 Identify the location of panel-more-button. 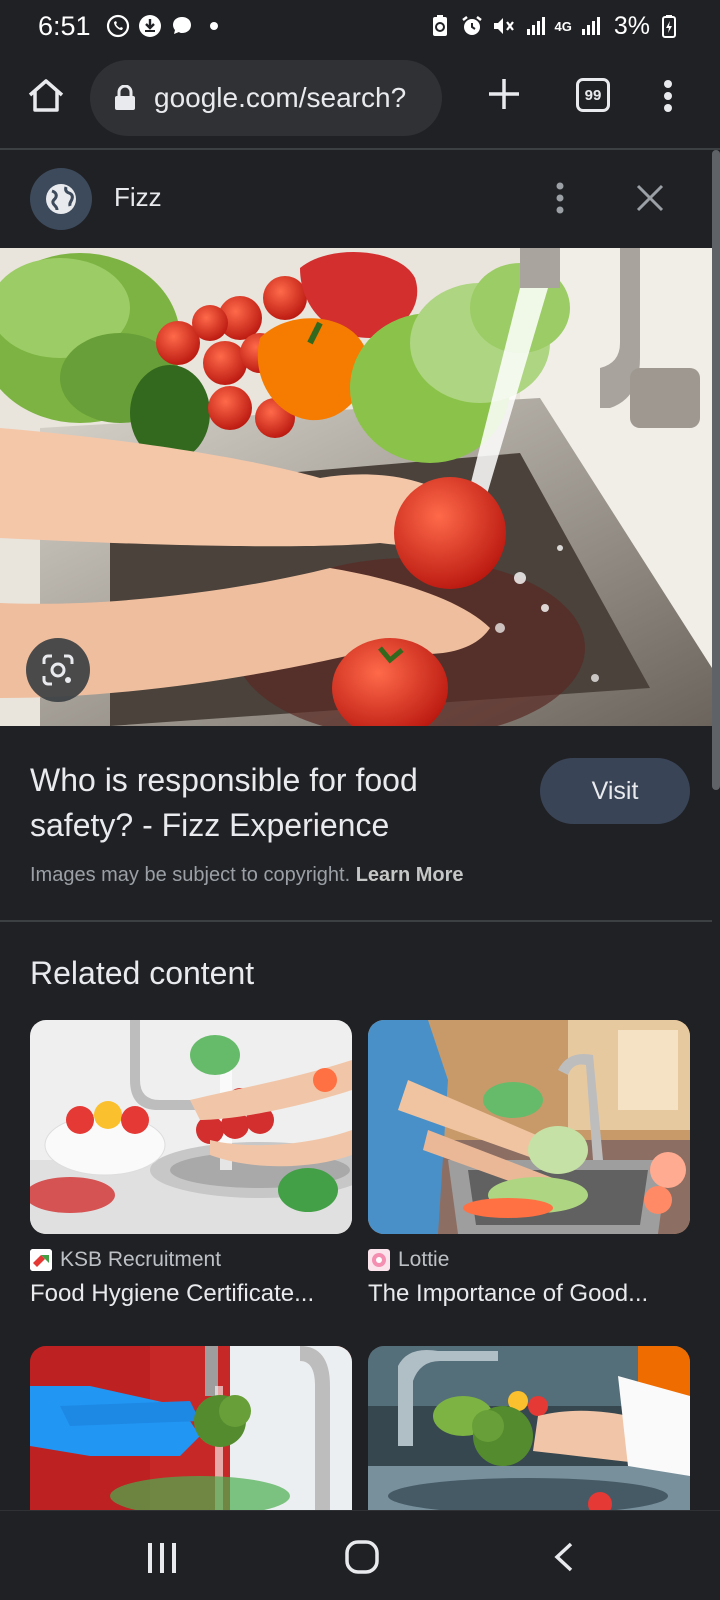
(560, 198).